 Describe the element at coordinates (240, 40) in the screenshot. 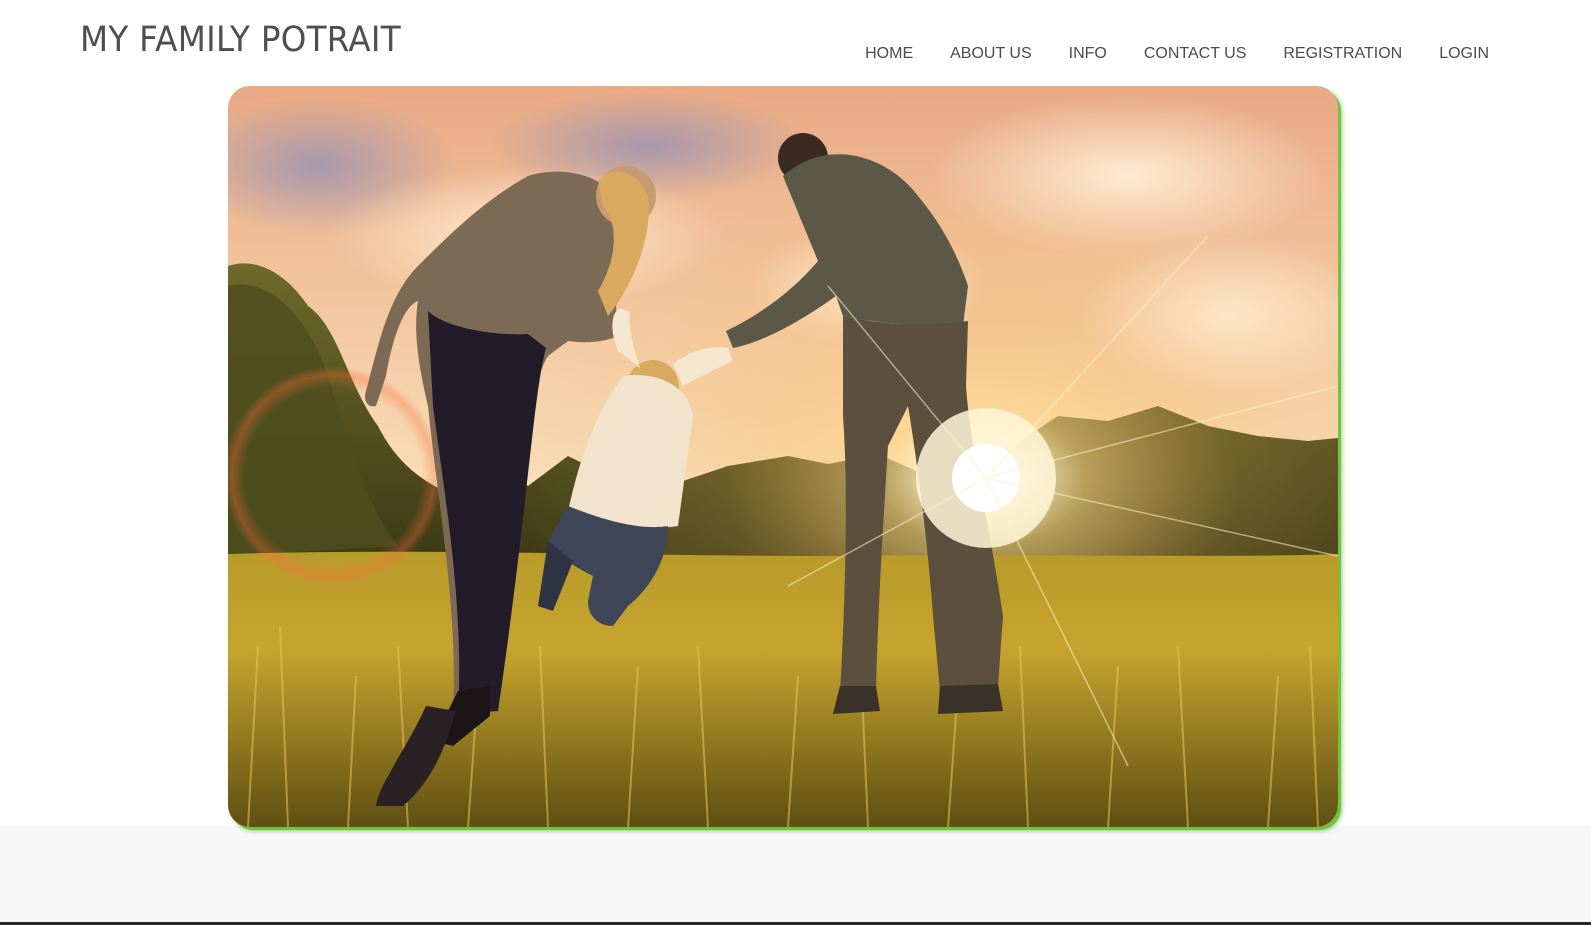

I see `site-title: MY FAMILY POTRAIT` at that location.